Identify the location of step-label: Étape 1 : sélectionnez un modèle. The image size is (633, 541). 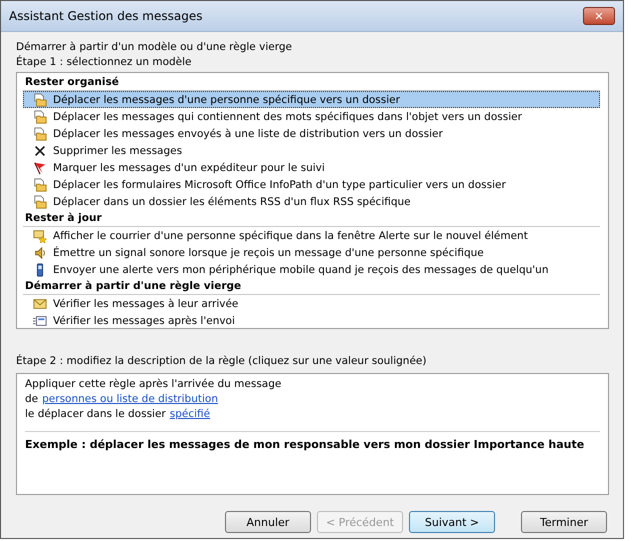
(104, 62).